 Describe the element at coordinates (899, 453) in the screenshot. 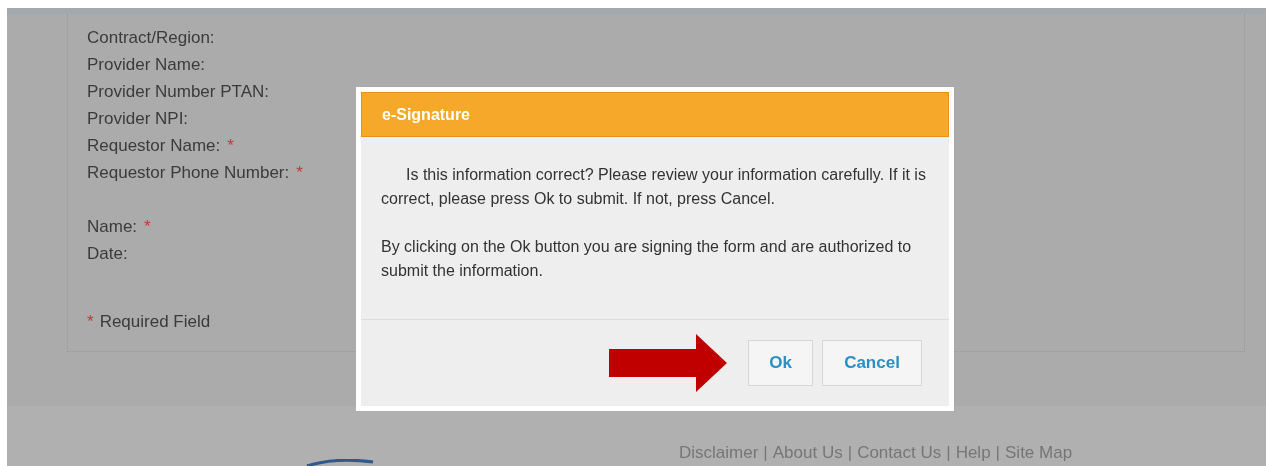

I see `footer-link: Contact Us` at that location.